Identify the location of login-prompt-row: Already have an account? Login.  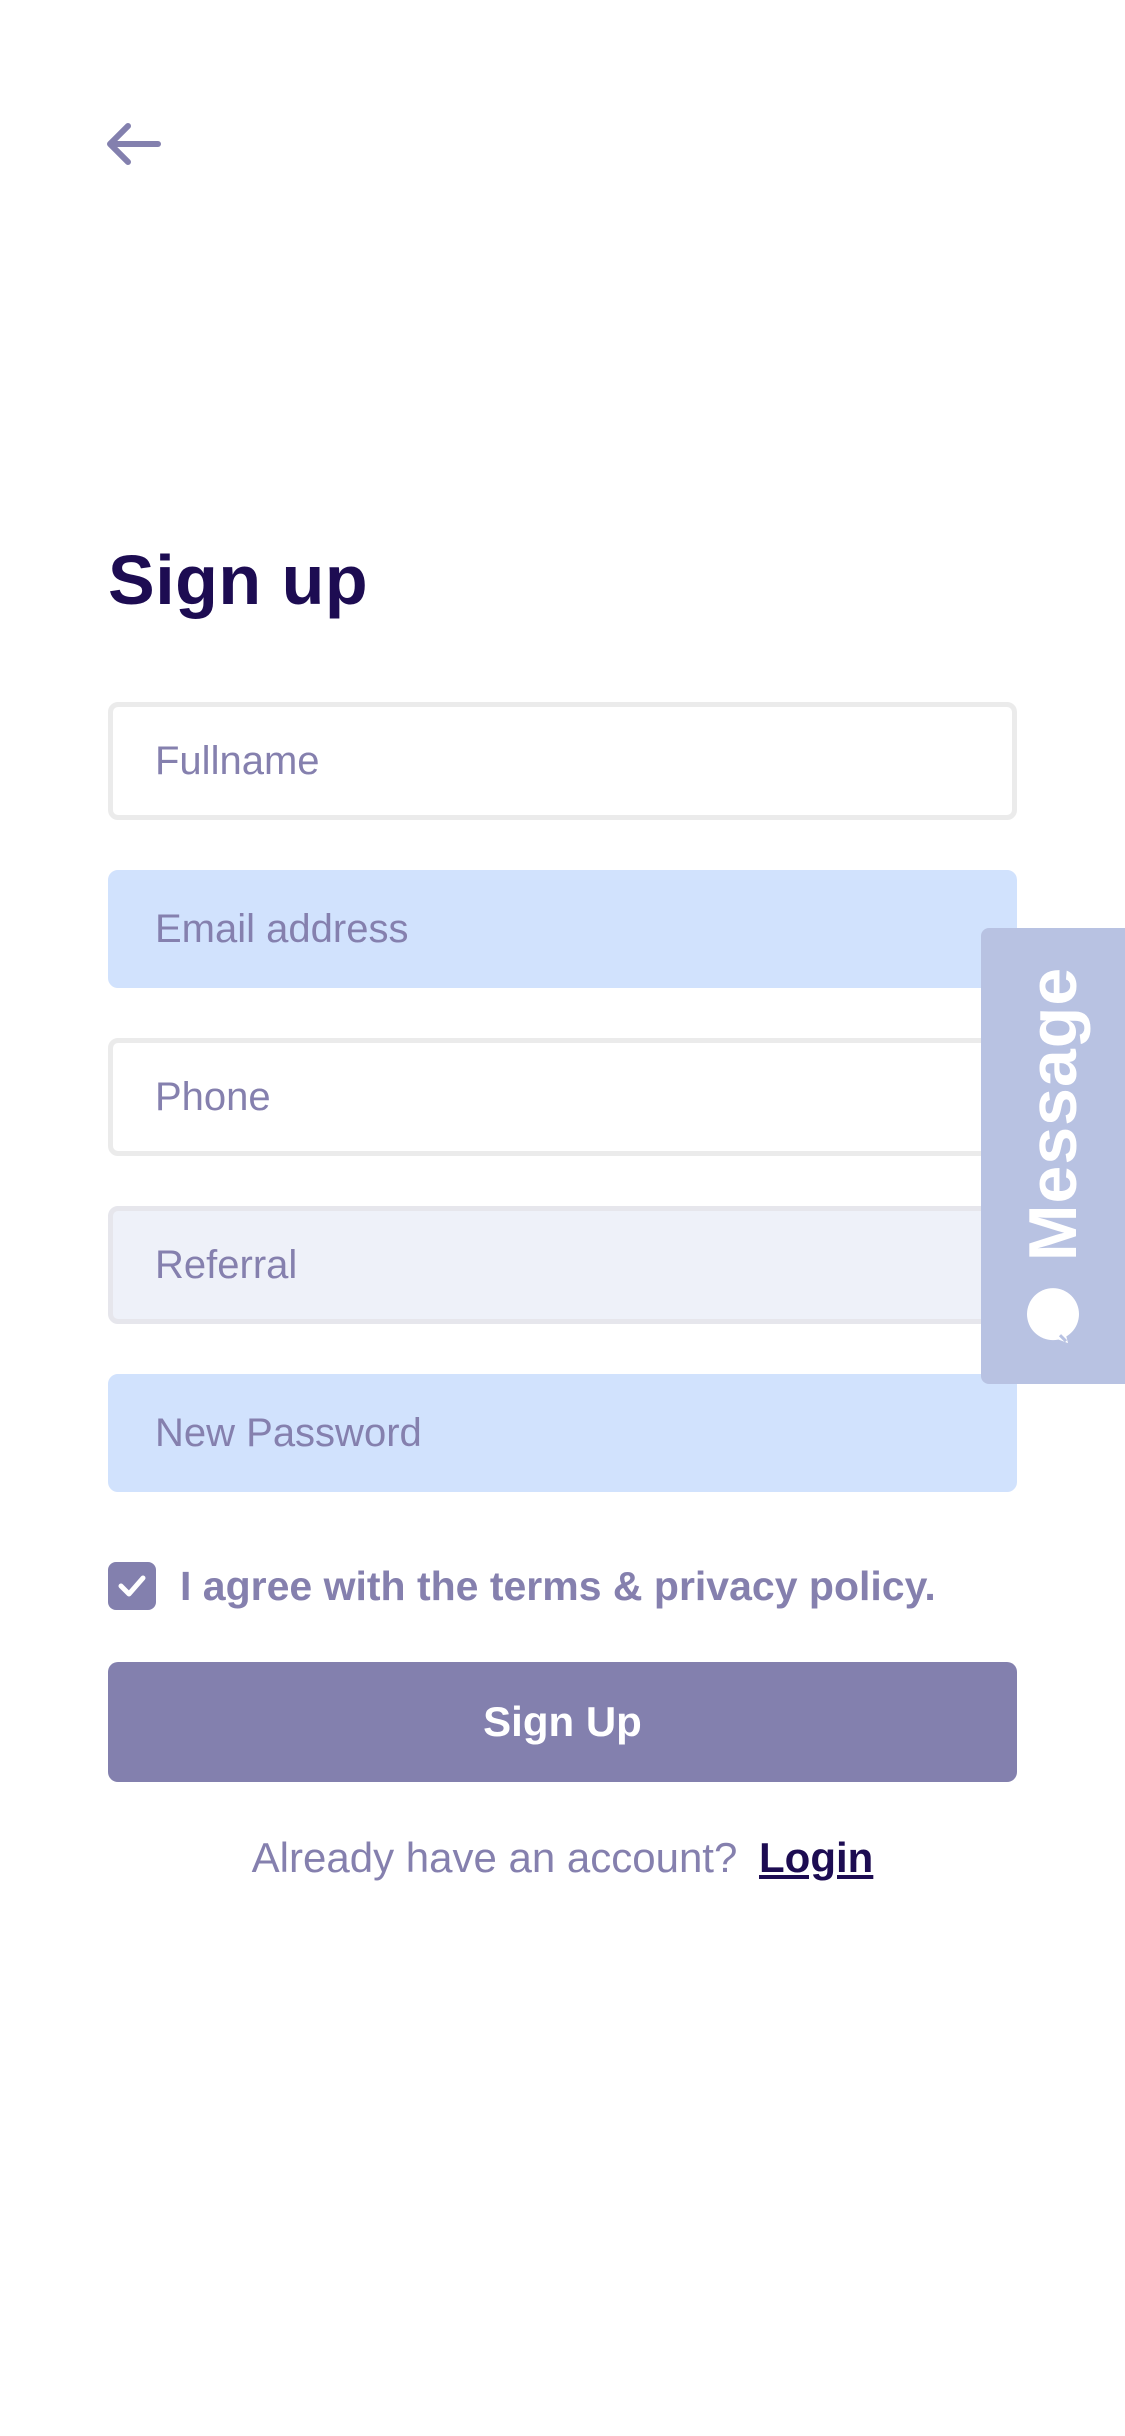
(562, 1858).